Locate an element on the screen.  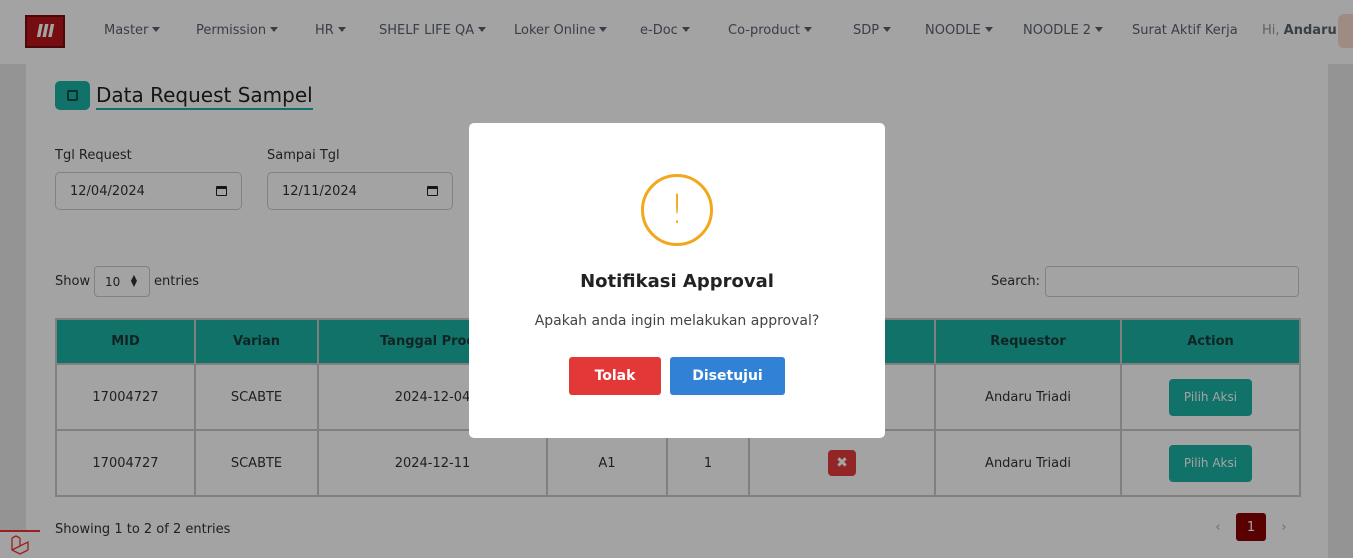
dialog-title: Notifikasi Approval is located at coordinates (677, 281).